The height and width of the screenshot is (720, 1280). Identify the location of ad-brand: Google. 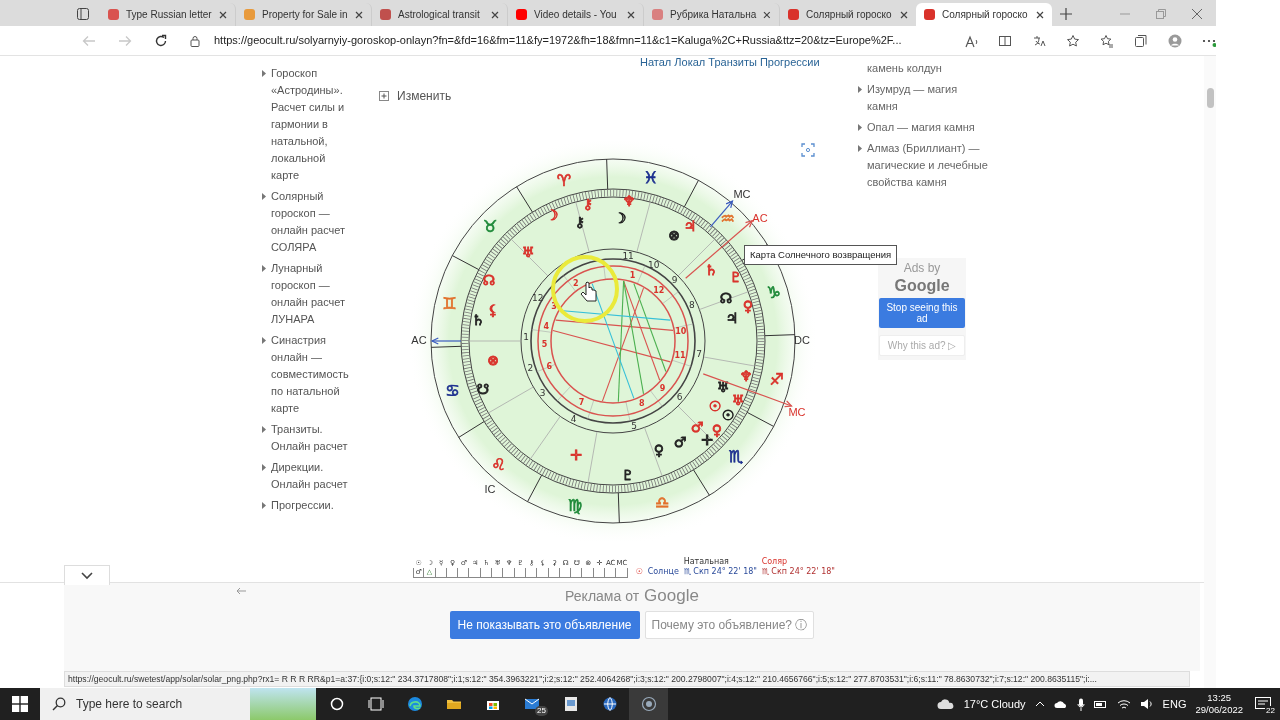
(671, 596).